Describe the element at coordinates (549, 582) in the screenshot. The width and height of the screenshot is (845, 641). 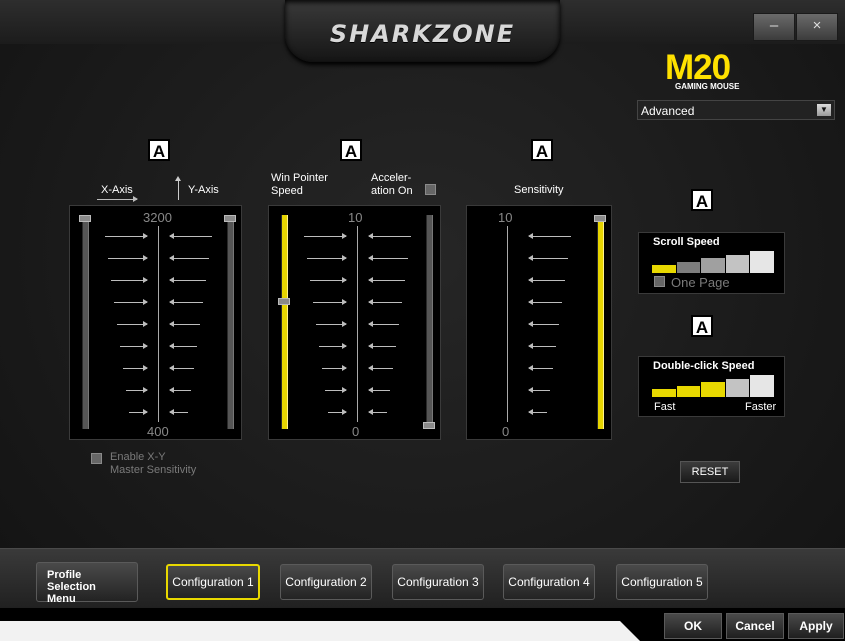
I see `configuration-4-button: Configuration 4` at that location.